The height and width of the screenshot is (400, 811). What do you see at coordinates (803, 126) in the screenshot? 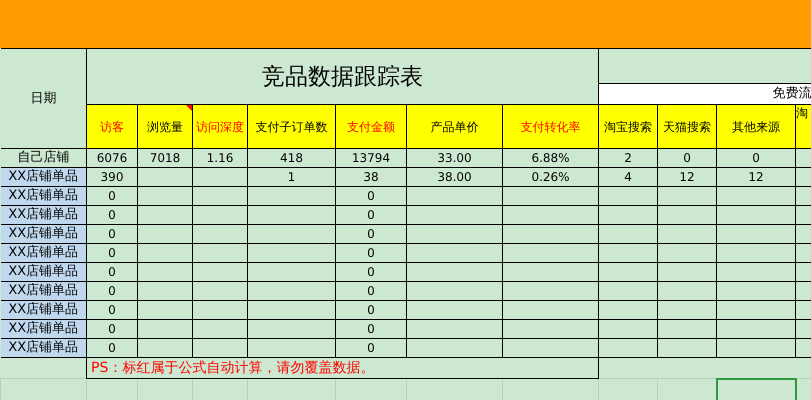
I see `column-header: 淘` at bounding box center [803, 126].